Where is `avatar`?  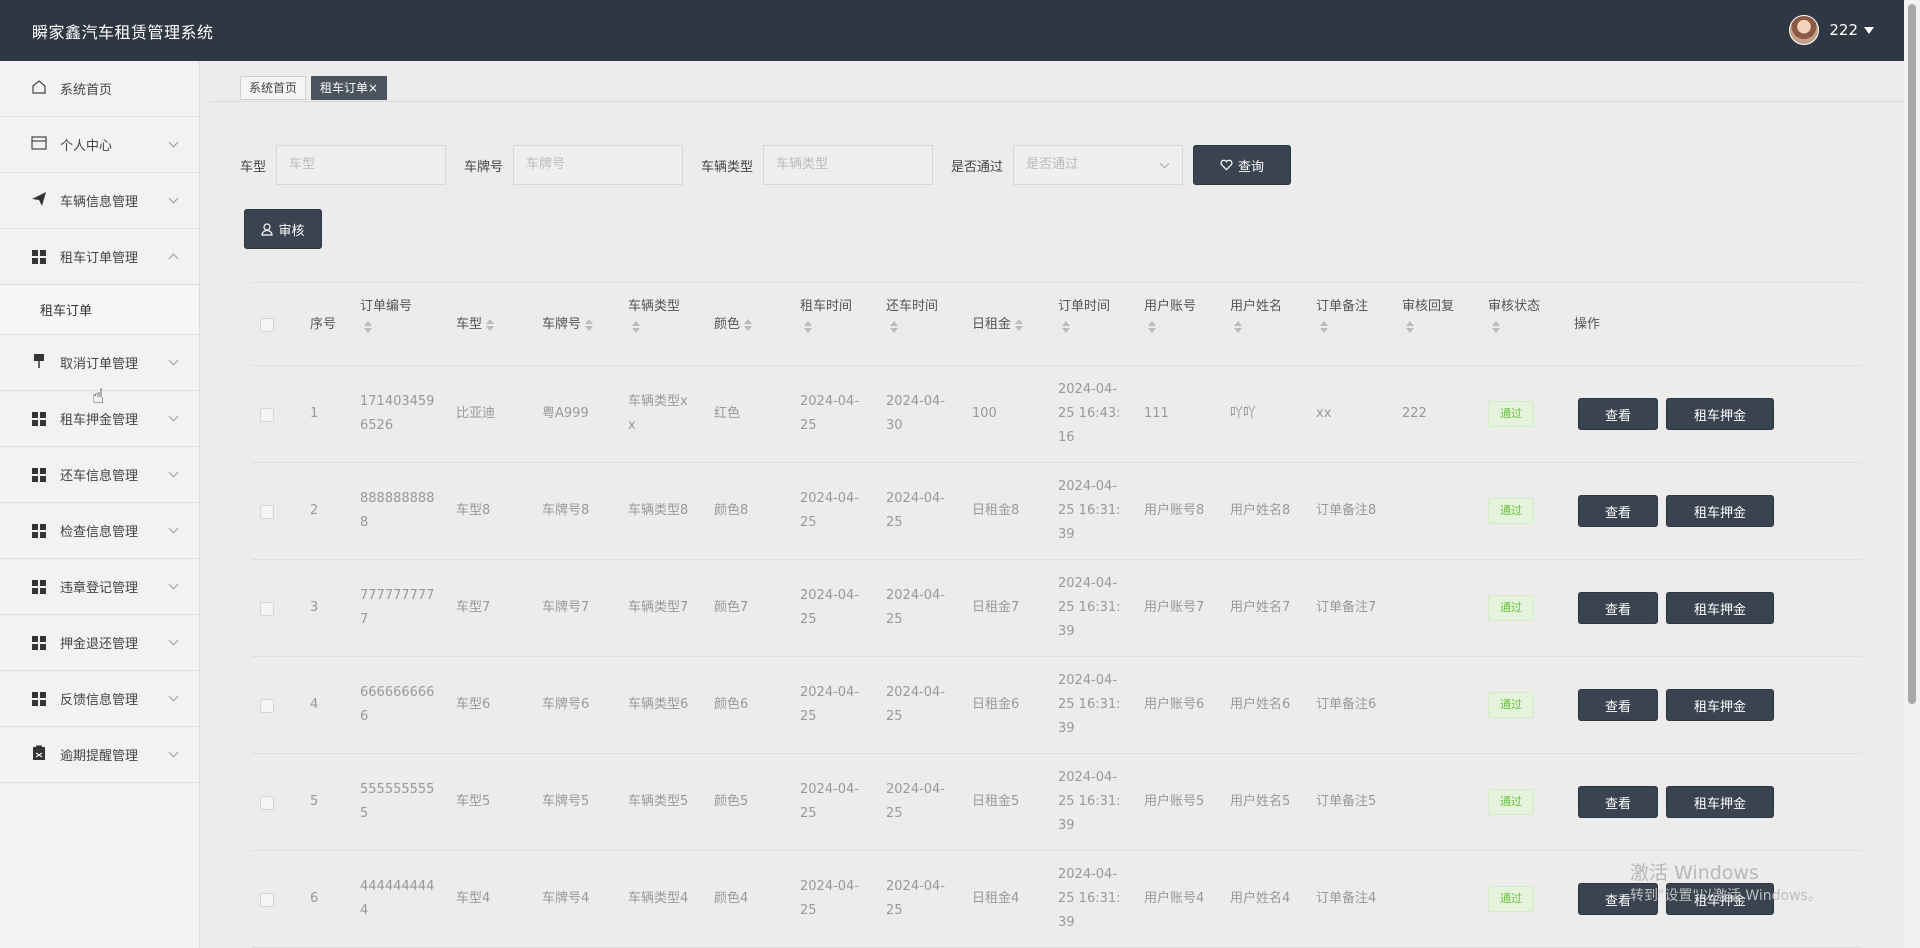
avatar is located at coordinates (1804, 30).